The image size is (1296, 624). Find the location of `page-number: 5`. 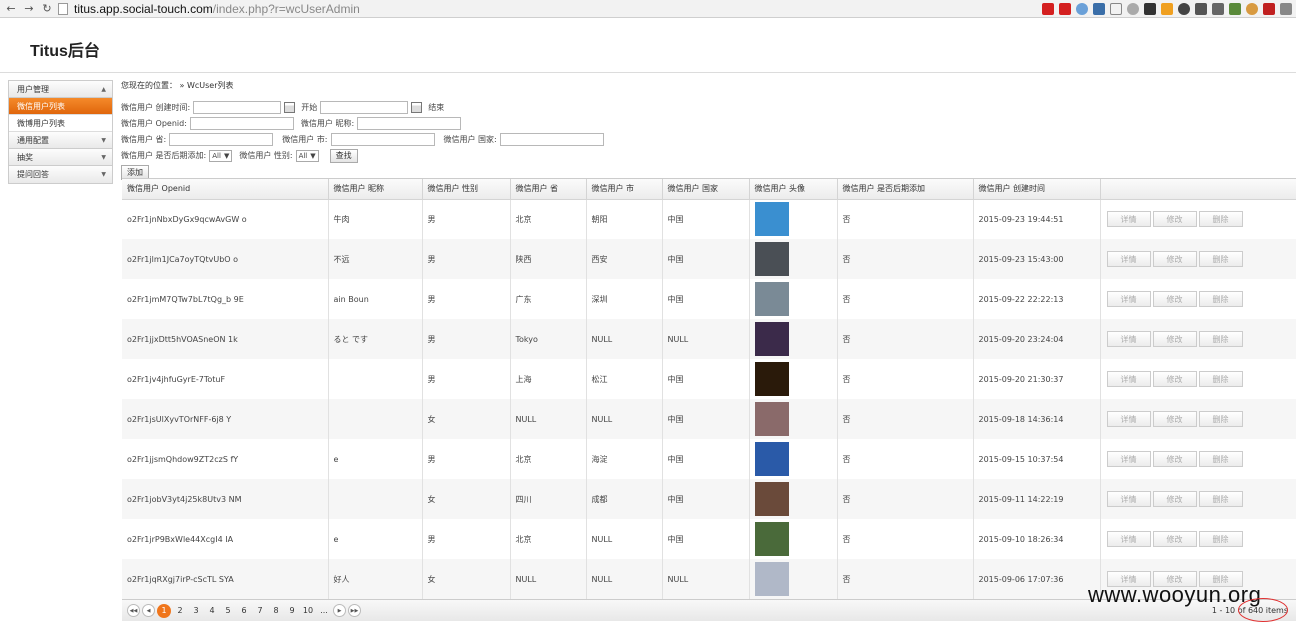

page-number: 5 is located at coordinates (228, 611).